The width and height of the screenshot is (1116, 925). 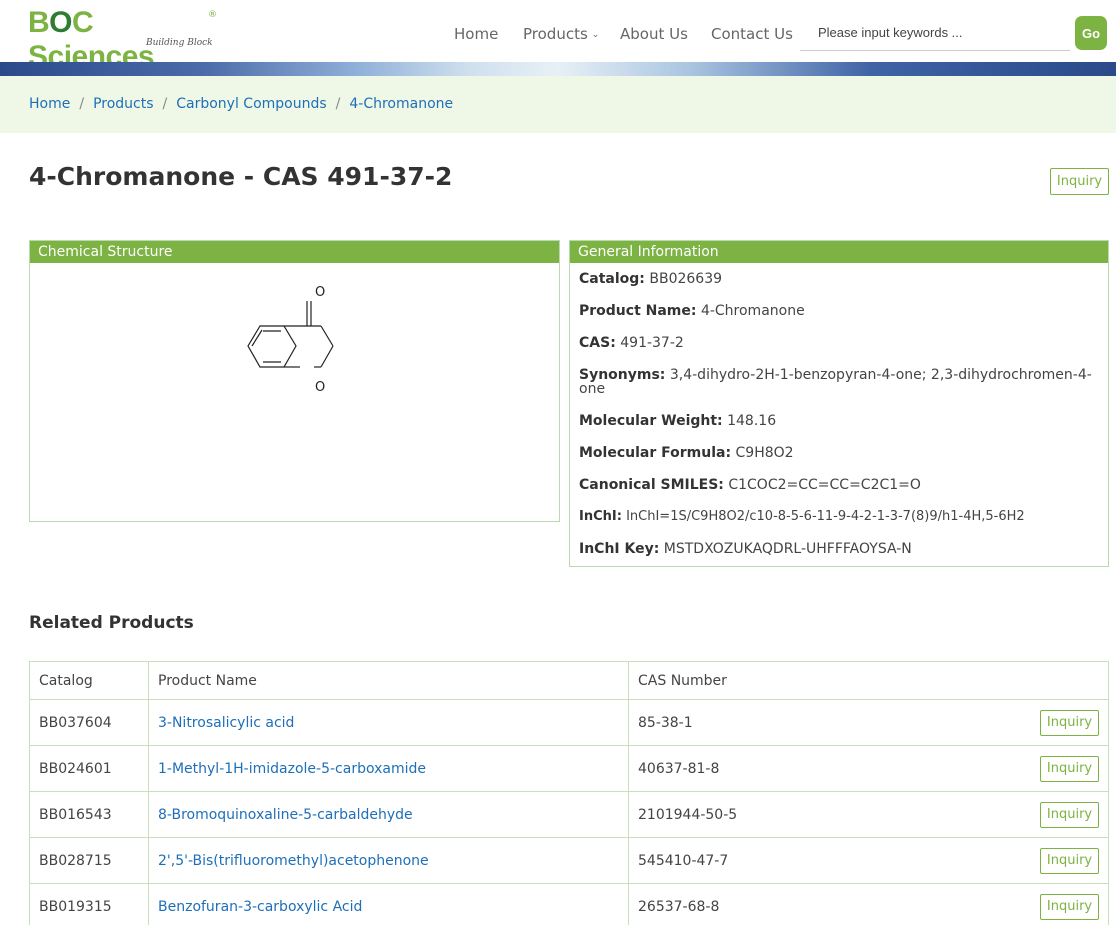 What do you see at coordinates (320, 387) in the screenshot?
I see `ring-oxygen-label: O` at bounding box center [320, 387].